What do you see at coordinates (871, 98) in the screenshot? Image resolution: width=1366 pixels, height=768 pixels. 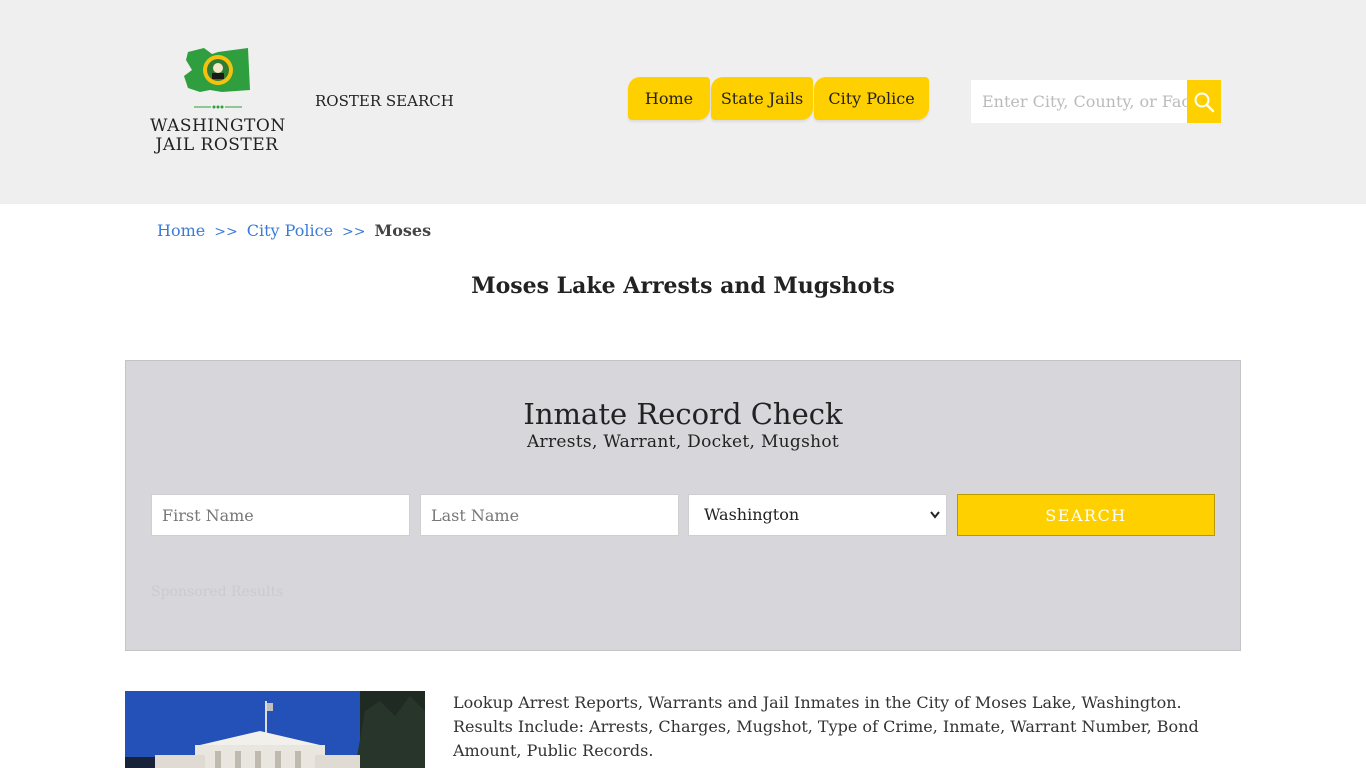 I see `nav-city-police: City Police` at bounding box center [871, 98].